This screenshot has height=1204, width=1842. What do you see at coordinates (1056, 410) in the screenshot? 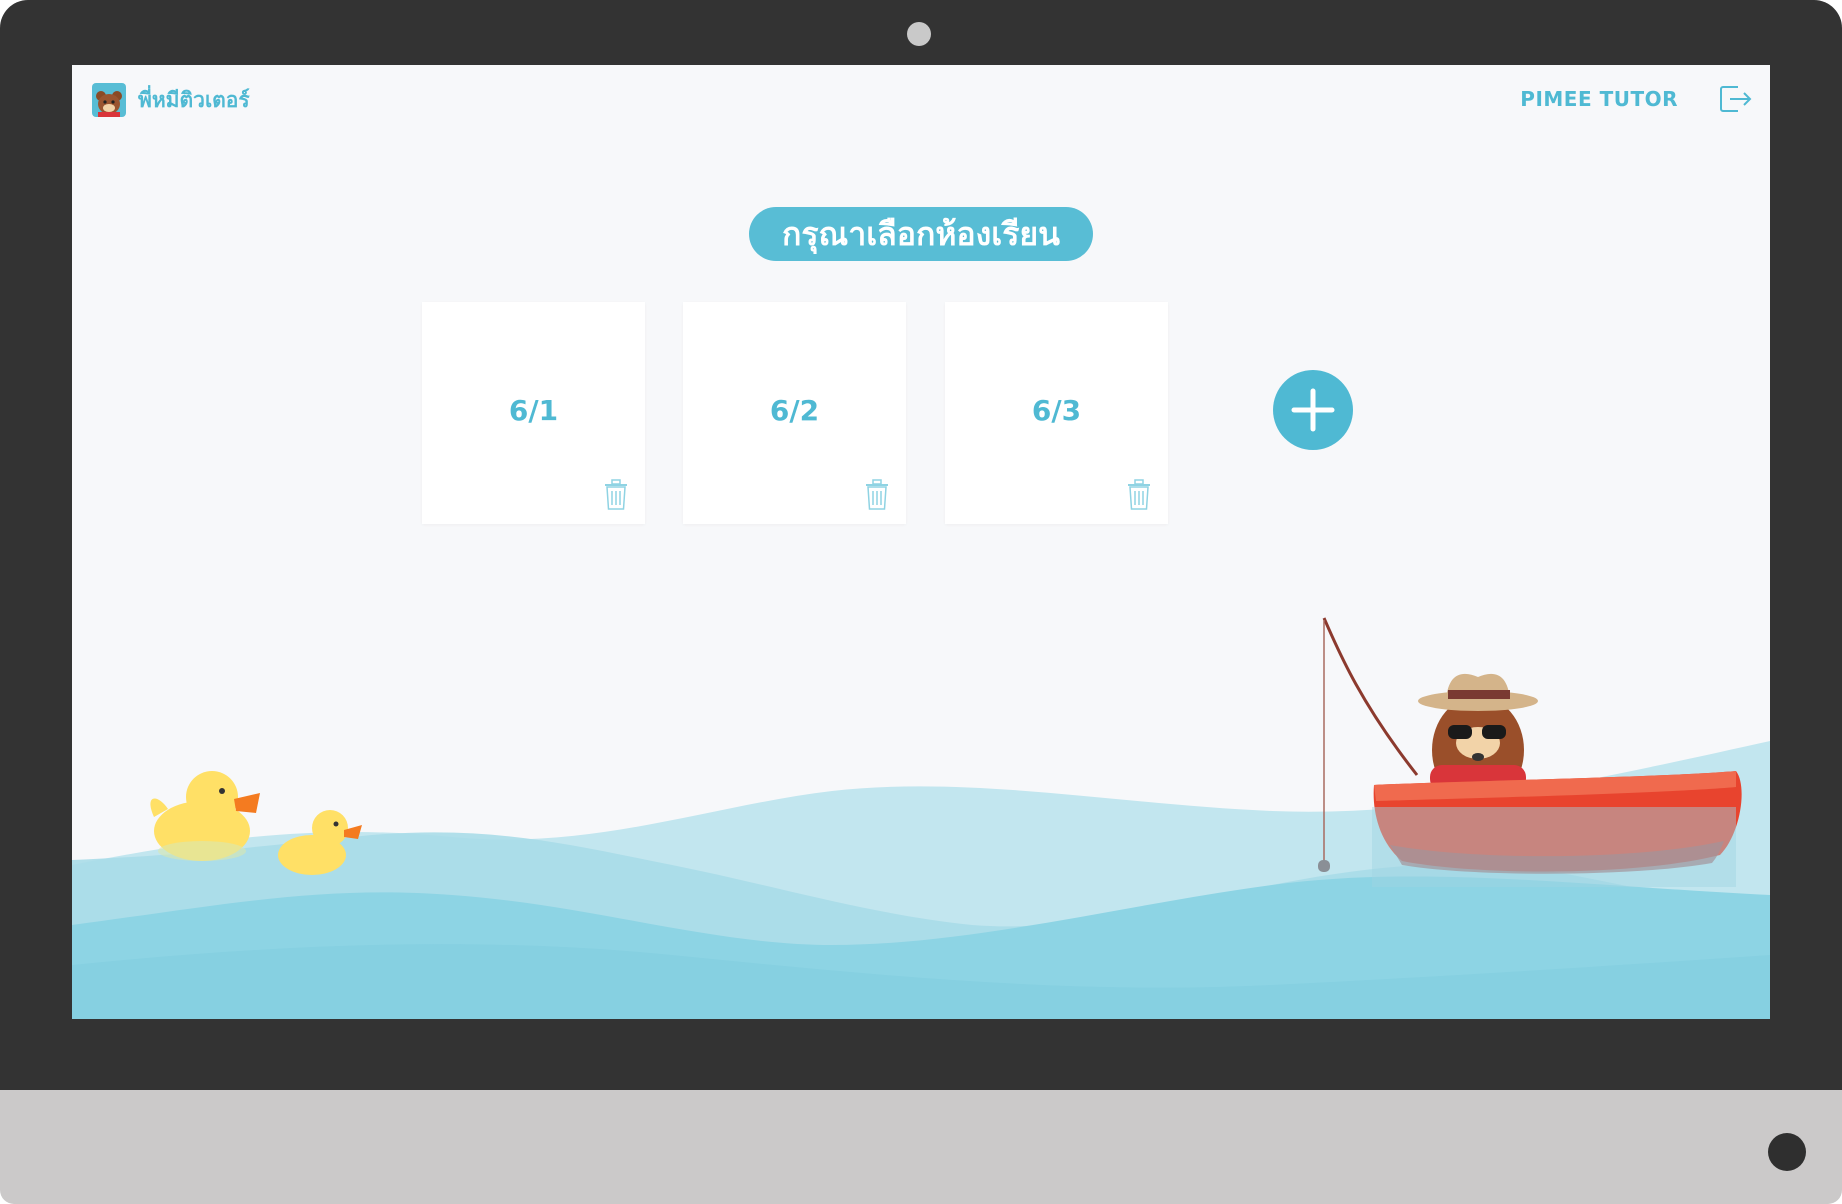
I see `classroom-label: 6/3` at bounding box center [1056, 410].